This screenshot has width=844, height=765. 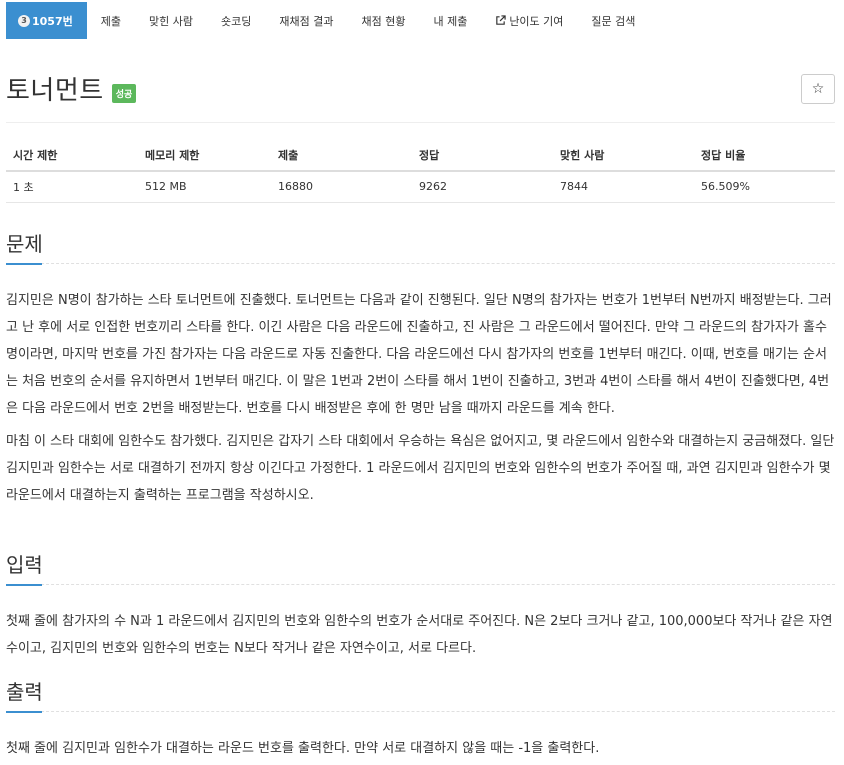 I want to click on tab-label: 숏코딩, so click(x=236, y=21).